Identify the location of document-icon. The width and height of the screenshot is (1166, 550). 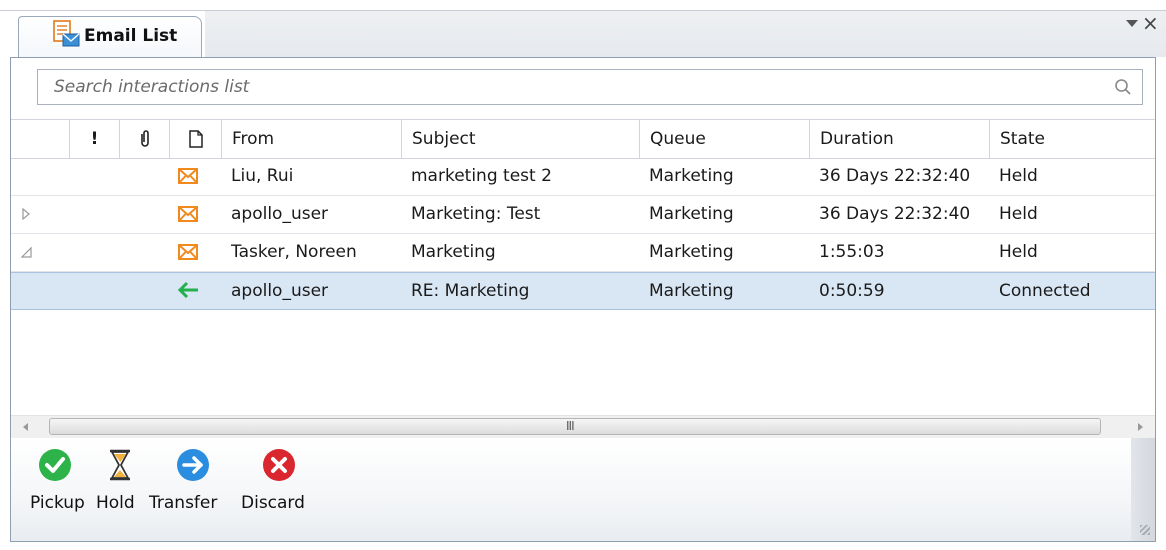
(195, 139).